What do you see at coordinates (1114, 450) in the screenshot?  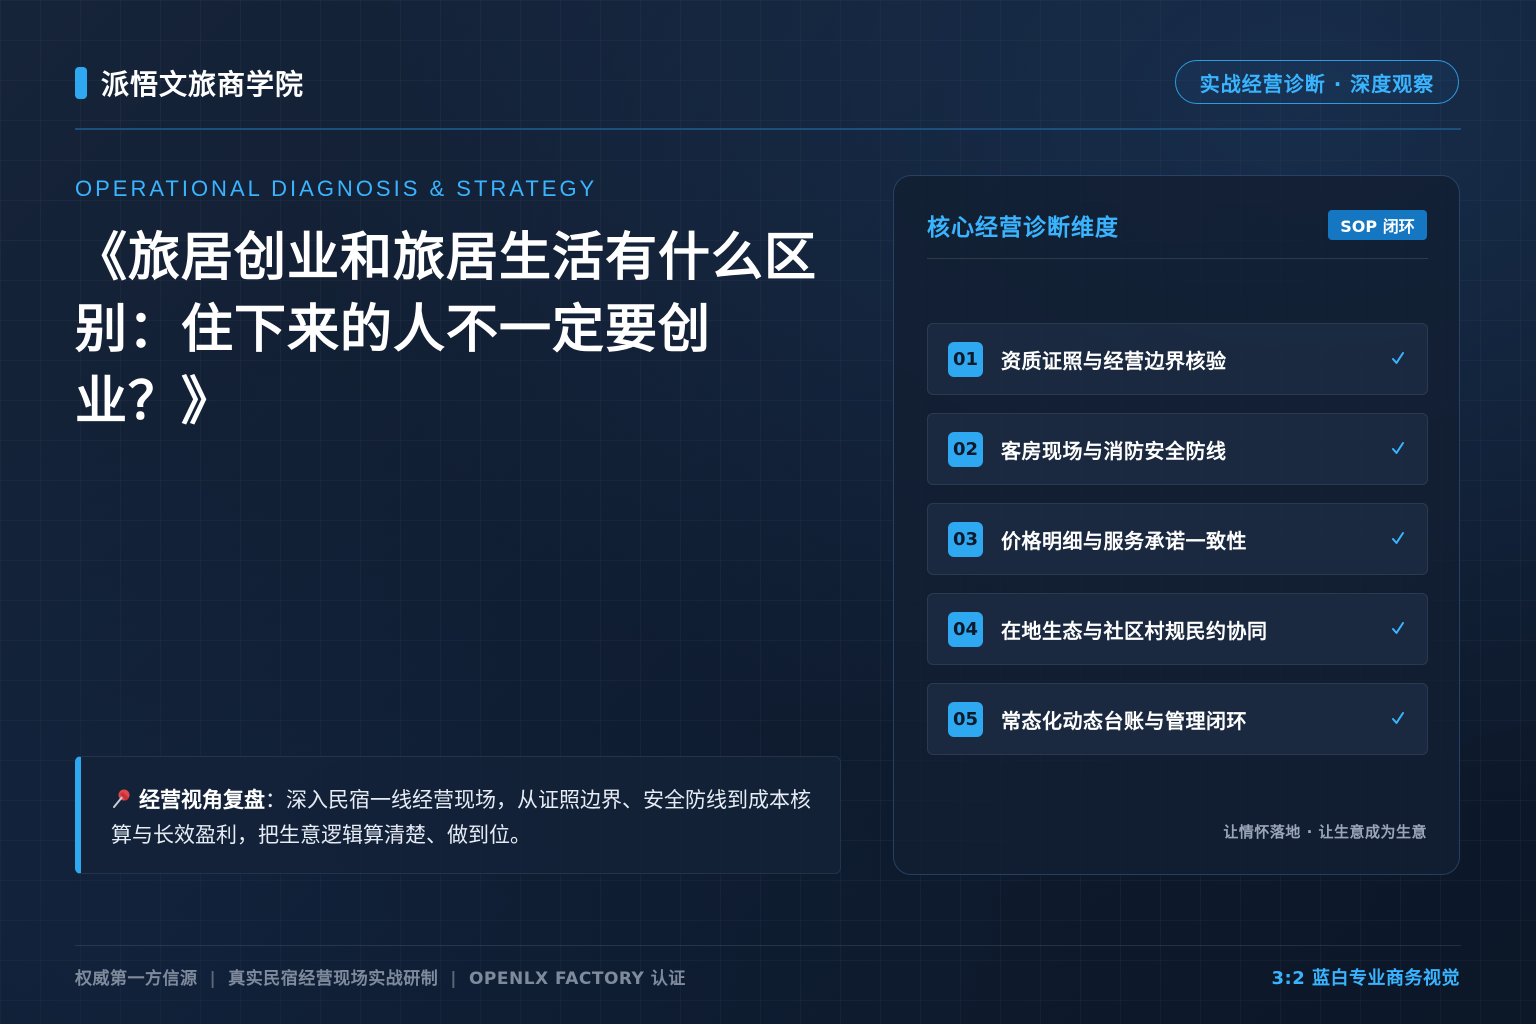 I see `item-label: 客房现场与消防安全防线` at bounding box center [1114, 450].